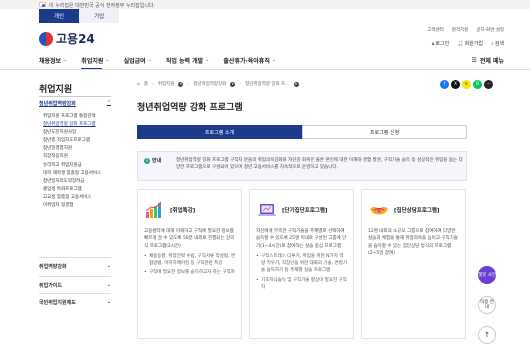 The height and width of the screenshot is (347, 530). I want to click on header-actions: 🔒︎로그인 👤︎회원가입 ⌕검색, so click(468, 43).